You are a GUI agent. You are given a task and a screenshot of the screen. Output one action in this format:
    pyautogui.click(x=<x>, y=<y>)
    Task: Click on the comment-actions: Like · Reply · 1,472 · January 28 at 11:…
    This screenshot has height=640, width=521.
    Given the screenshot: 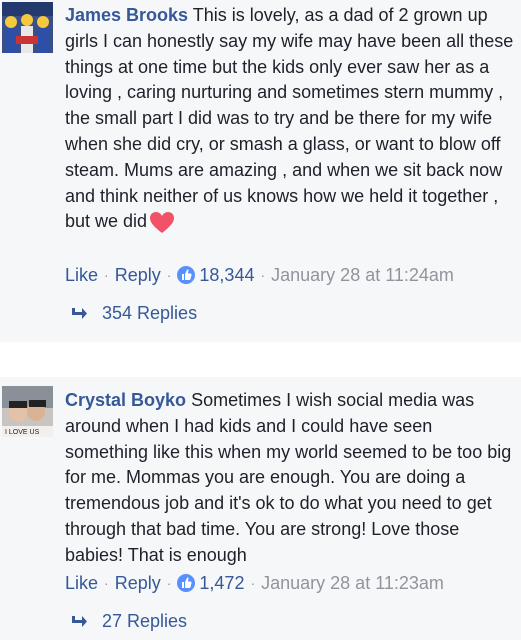 What is the action you would take?
    pyautogui.click(x=254, y=583)
    